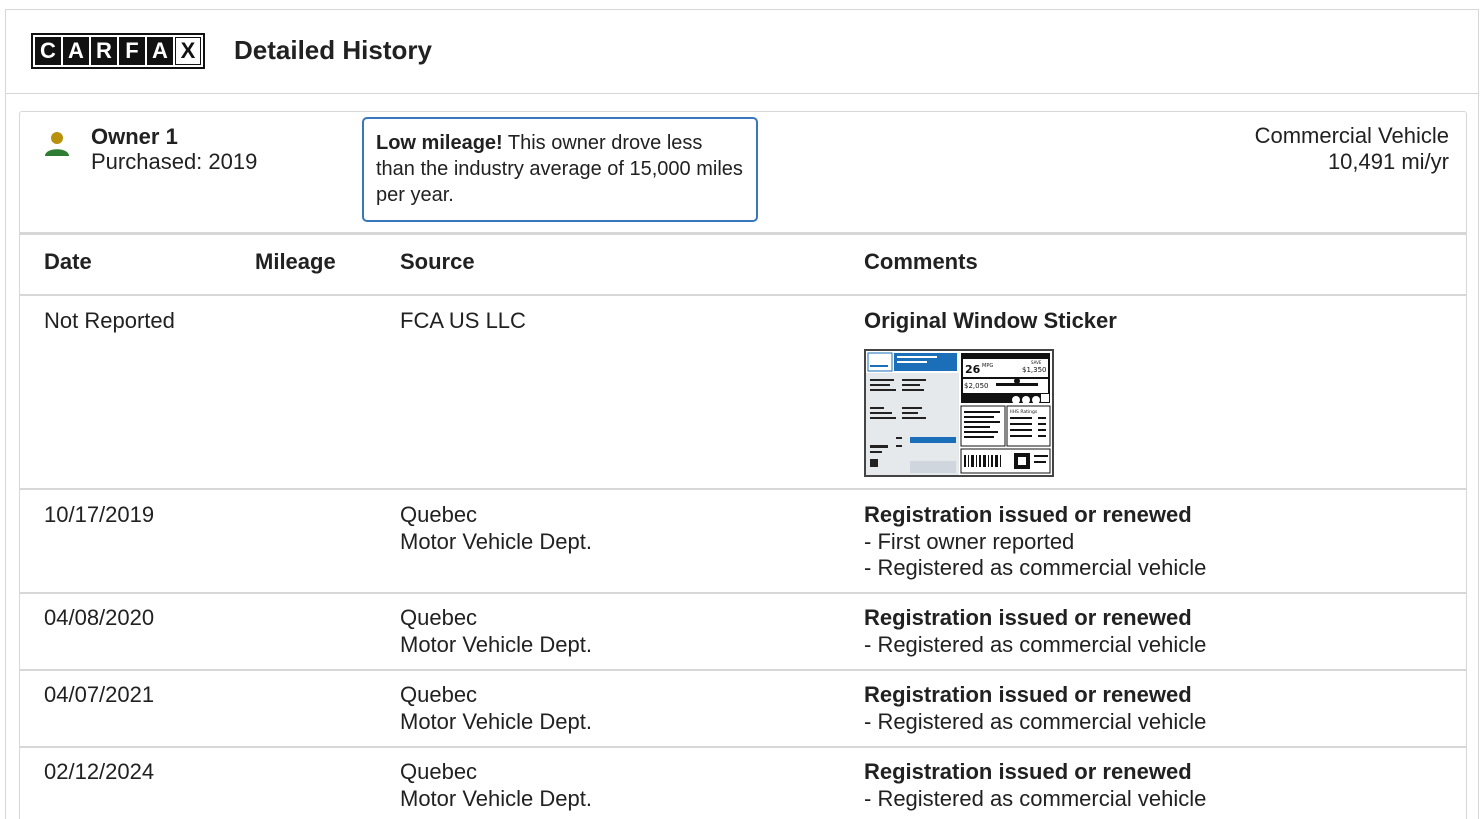 This screenshot has height=819, width=1484. Describe the element at coordinates (104, 51) in the screenshot. I see `logo-letter: R` at that location.